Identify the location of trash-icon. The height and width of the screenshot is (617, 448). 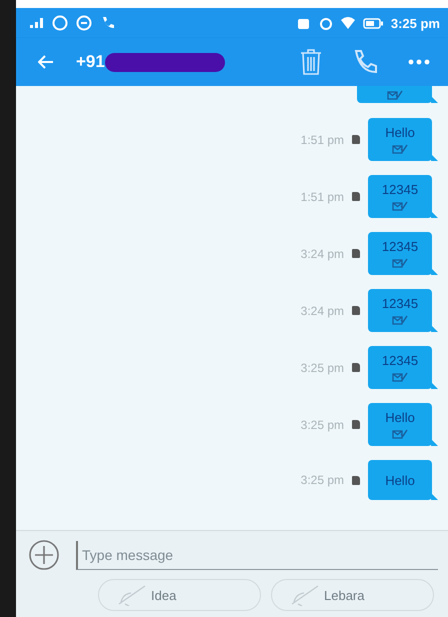
(311, 62).